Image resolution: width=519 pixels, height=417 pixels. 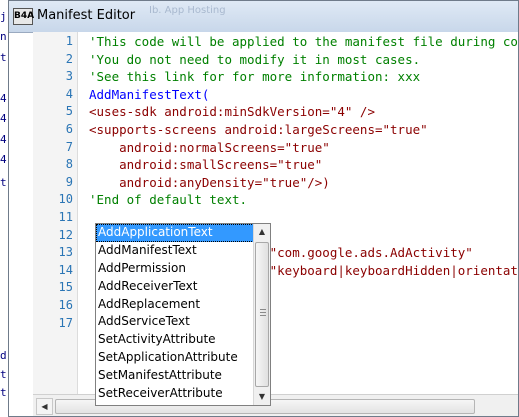 What do you see at coordinates (69, 93) in the screenshot?
I see `line-number: 4` at bounding box center [69, 93].